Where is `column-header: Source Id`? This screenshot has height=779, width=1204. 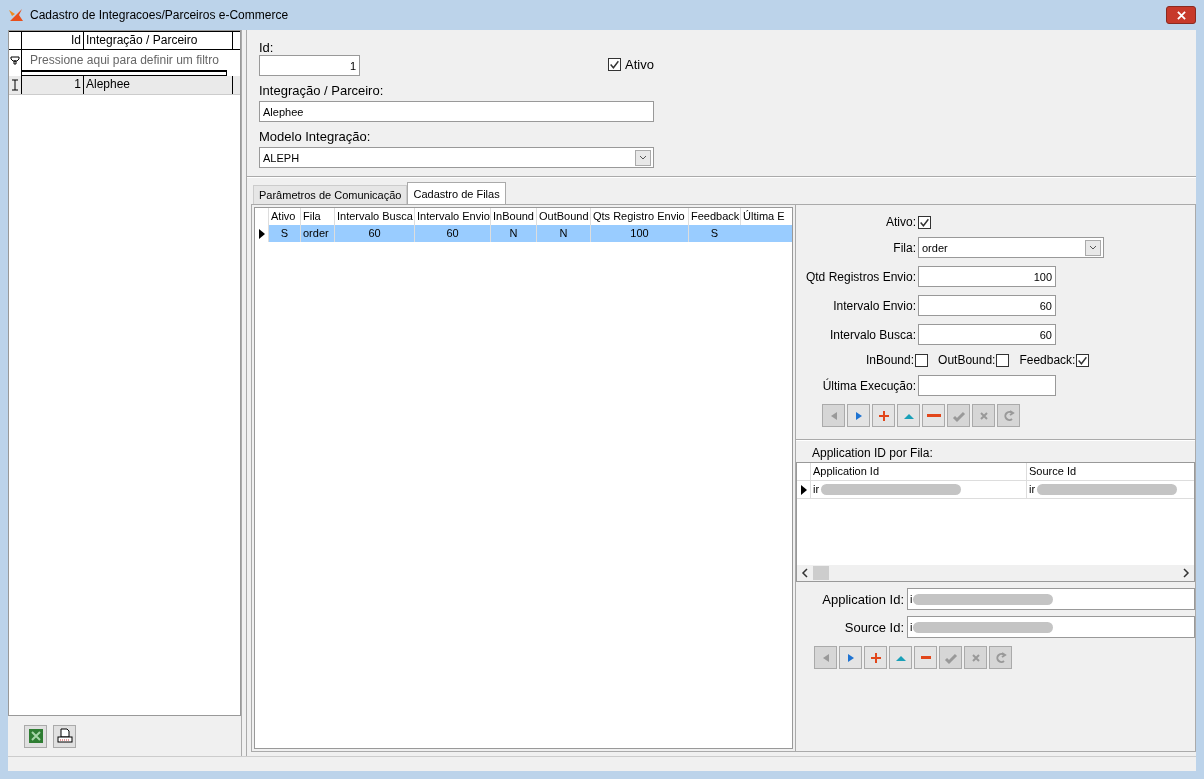 column-header: Source Id is located at coordinates (1110, 471).